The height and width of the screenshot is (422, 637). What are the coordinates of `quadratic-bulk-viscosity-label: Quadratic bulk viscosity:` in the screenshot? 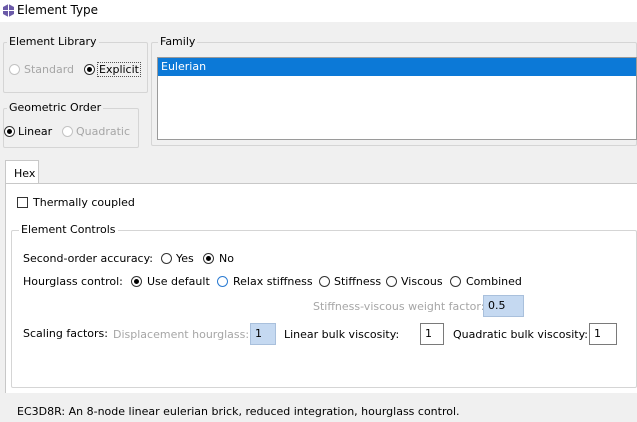 It's located at (520, 334).